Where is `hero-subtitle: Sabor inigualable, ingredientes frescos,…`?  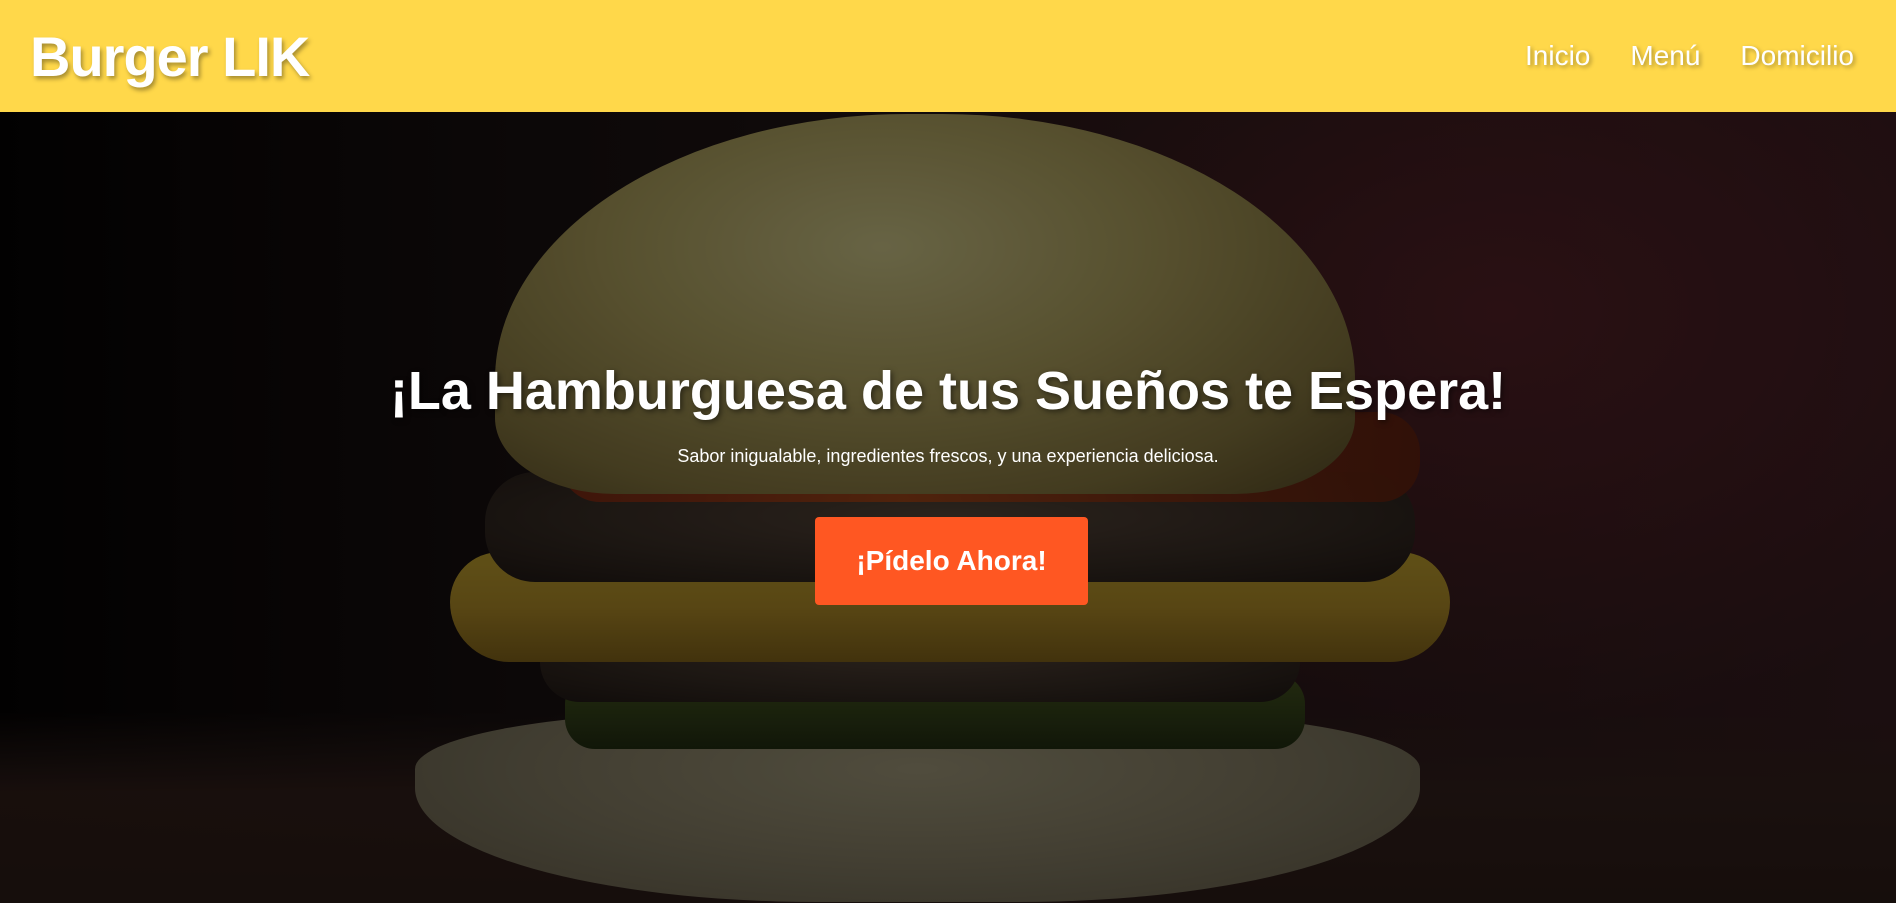
hero-subtitle: Sabor inigualable, ingredientes frescos,… is located at coordinates (948, 456).